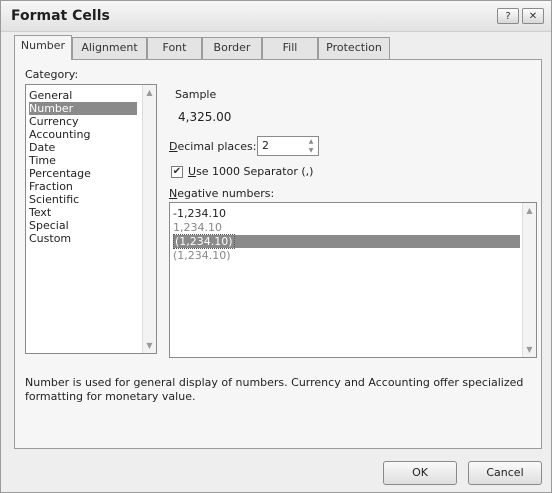 The image size is (552, 493). I want to click on category-item-accounting: Accounting, so click(59, 134).